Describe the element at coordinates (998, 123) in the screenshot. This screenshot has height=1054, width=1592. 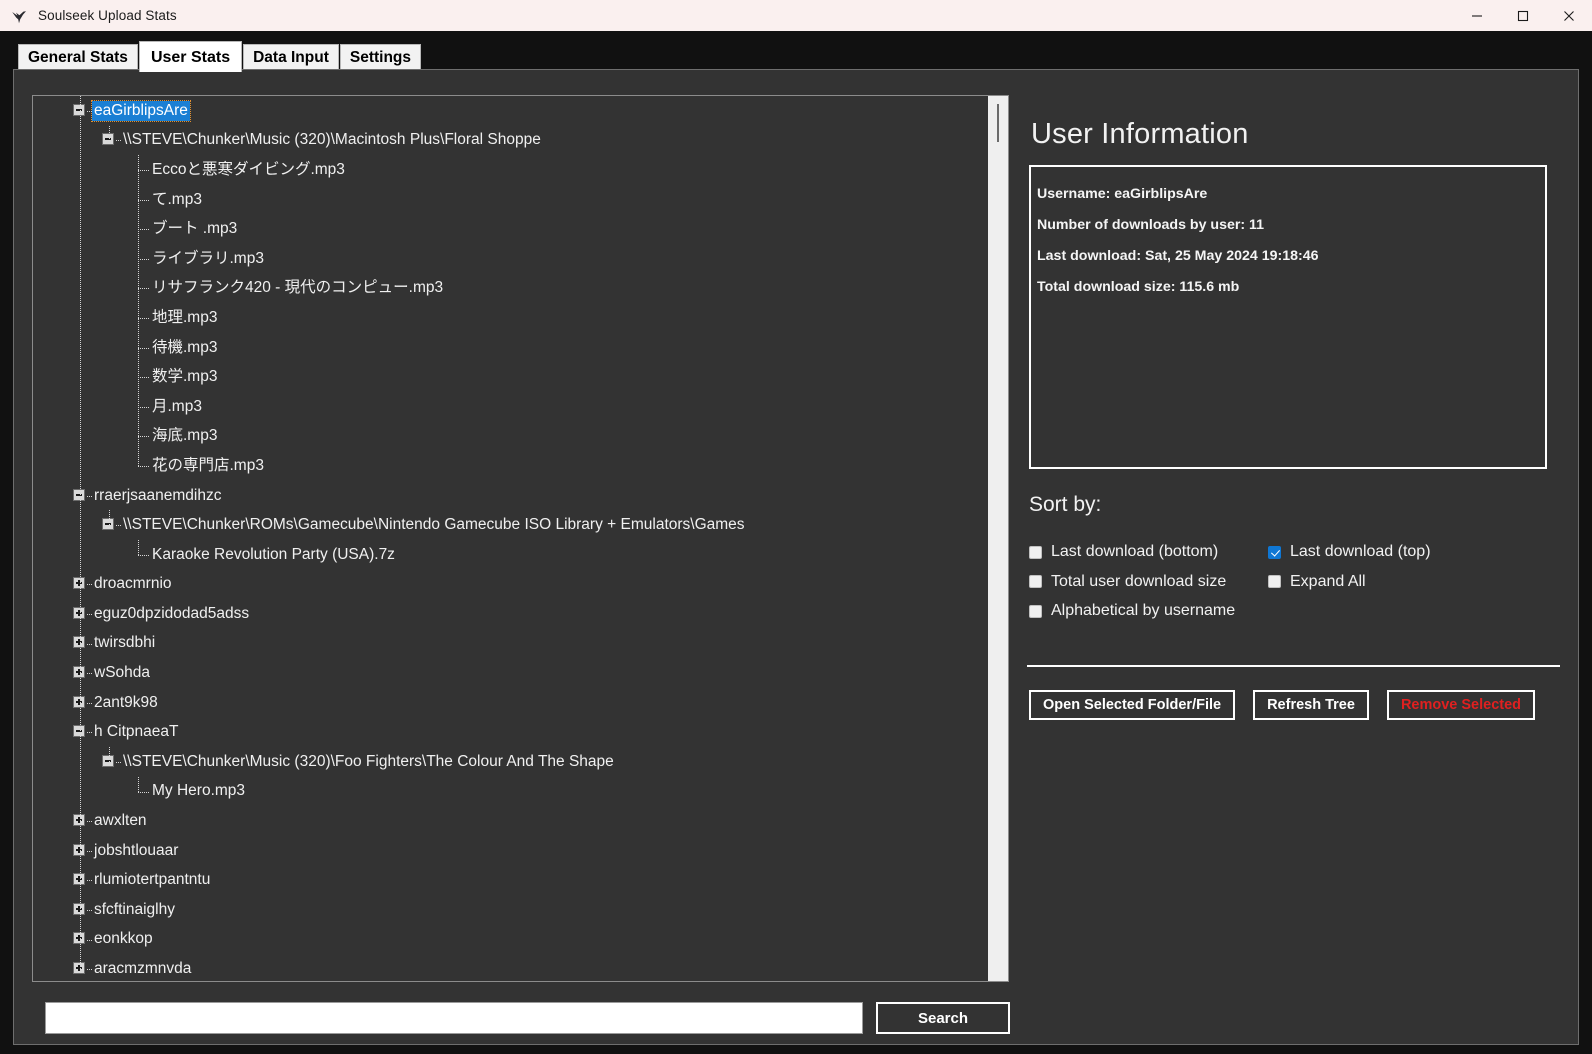
I see `tree-scrollbar-thumb` at that location.